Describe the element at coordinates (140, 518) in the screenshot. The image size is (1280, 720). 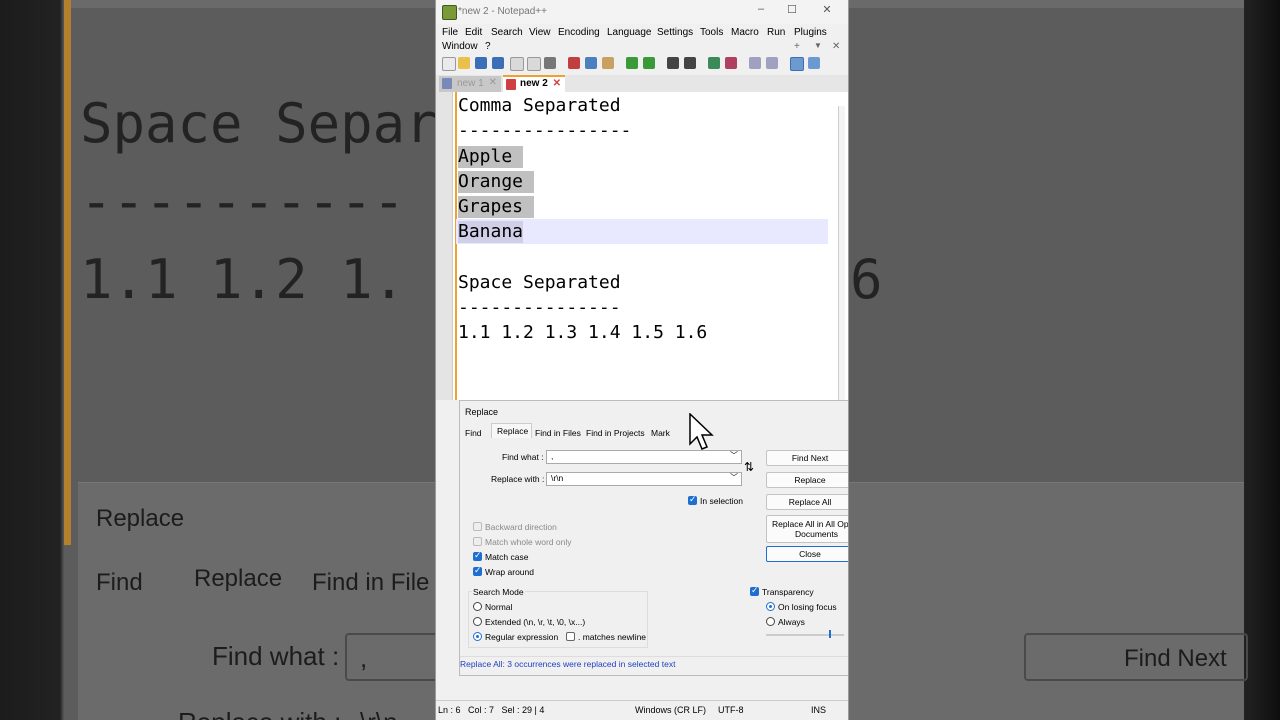
I see `background-dialog-title: Replace` at that location.